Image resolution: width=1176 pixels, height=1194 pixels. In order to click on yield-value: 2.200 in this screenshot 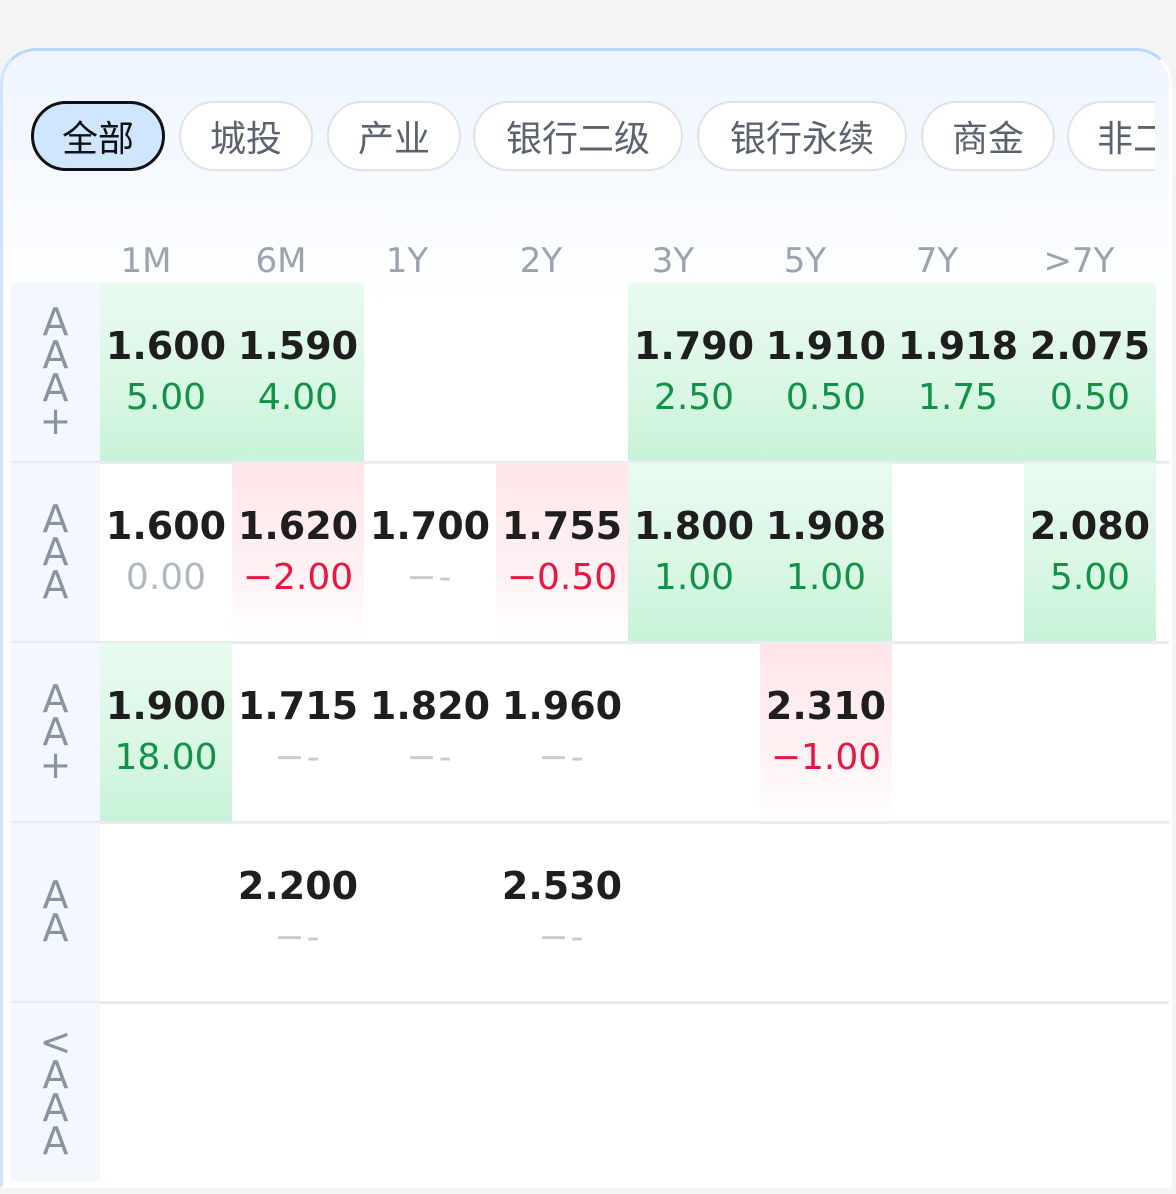, I will do `click(298, 886)`.